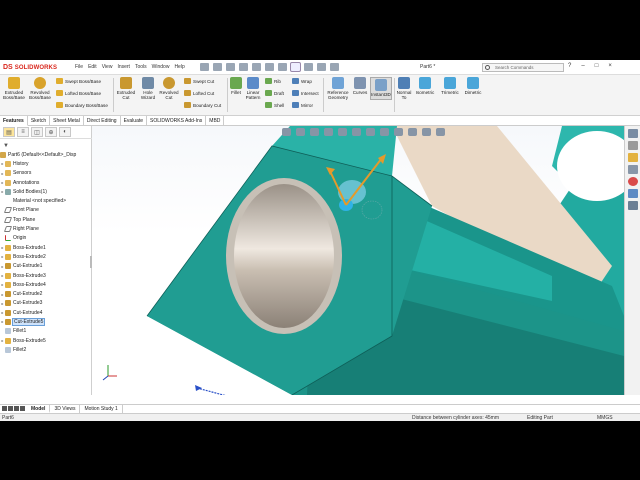 The width and height of the screenshot is (640, 480). I want to click on tree-item: ▸ Boss-Extrude3, so click(46, 275).